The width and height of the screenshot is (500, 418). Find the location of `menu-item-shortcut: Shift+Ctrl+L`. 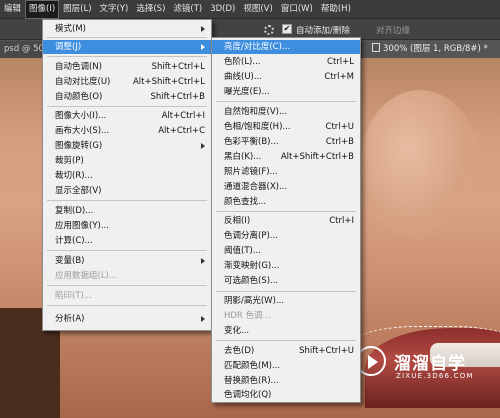

menu-item-shortcut: Shift+Ctrl+L is located at coordinates (178, 67).